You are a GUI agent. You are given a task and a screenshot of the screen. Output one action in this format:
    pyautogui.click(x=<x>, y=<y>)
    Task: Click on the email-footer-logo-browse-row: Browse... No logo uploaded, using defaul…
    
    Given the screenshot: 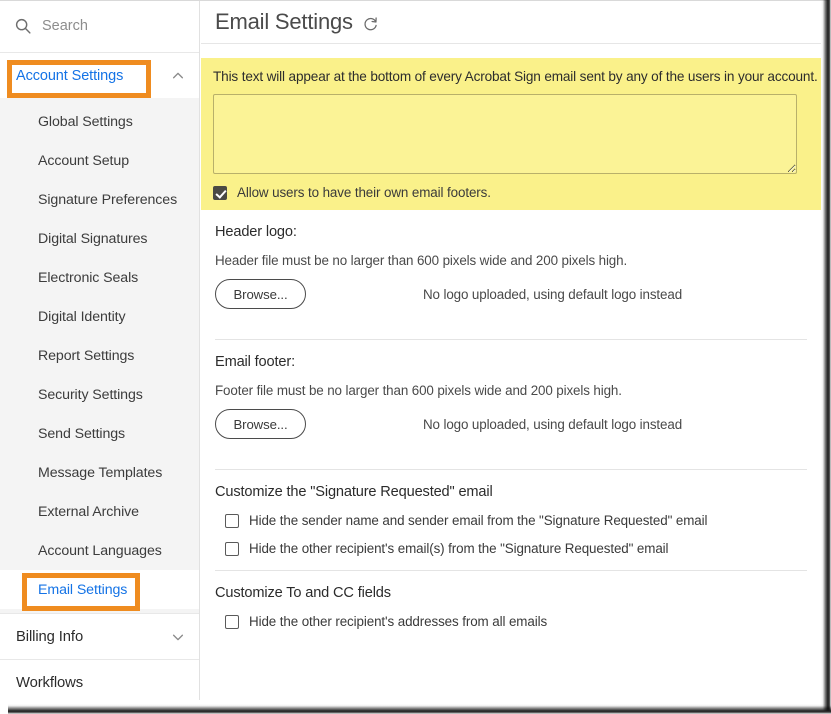 What is the action you would take?
    pyautogui.click(x=511, y=424)
    